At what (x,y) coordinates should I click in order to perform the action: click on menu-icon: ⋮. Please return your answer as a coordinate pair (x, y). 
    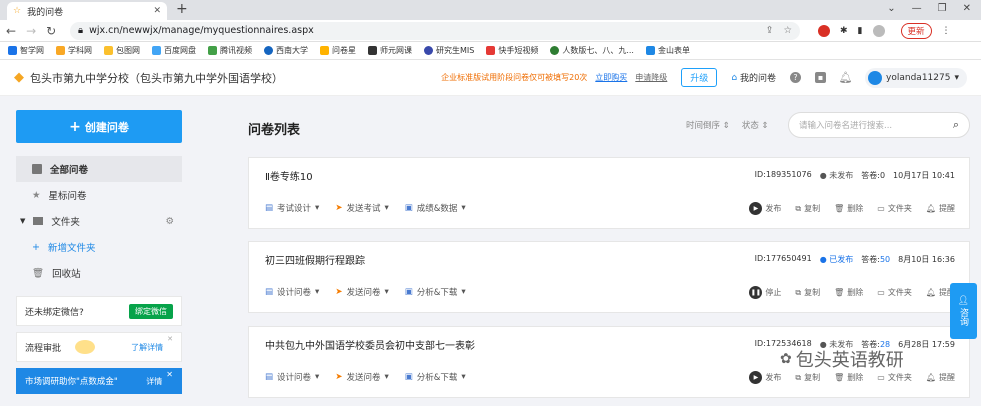
    Looking at the image, I should click on (946, 31).